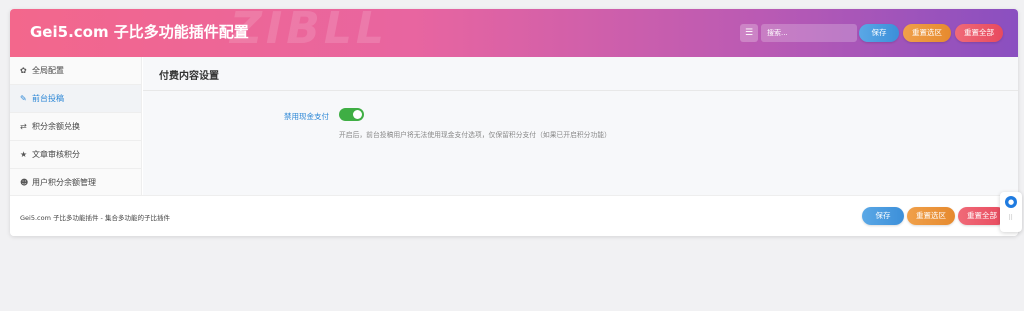 The width and height of the screenshot is (1024, 311). Describe the element at coordinates (809, 33) in the screenshot. I see `search-input` at that location.